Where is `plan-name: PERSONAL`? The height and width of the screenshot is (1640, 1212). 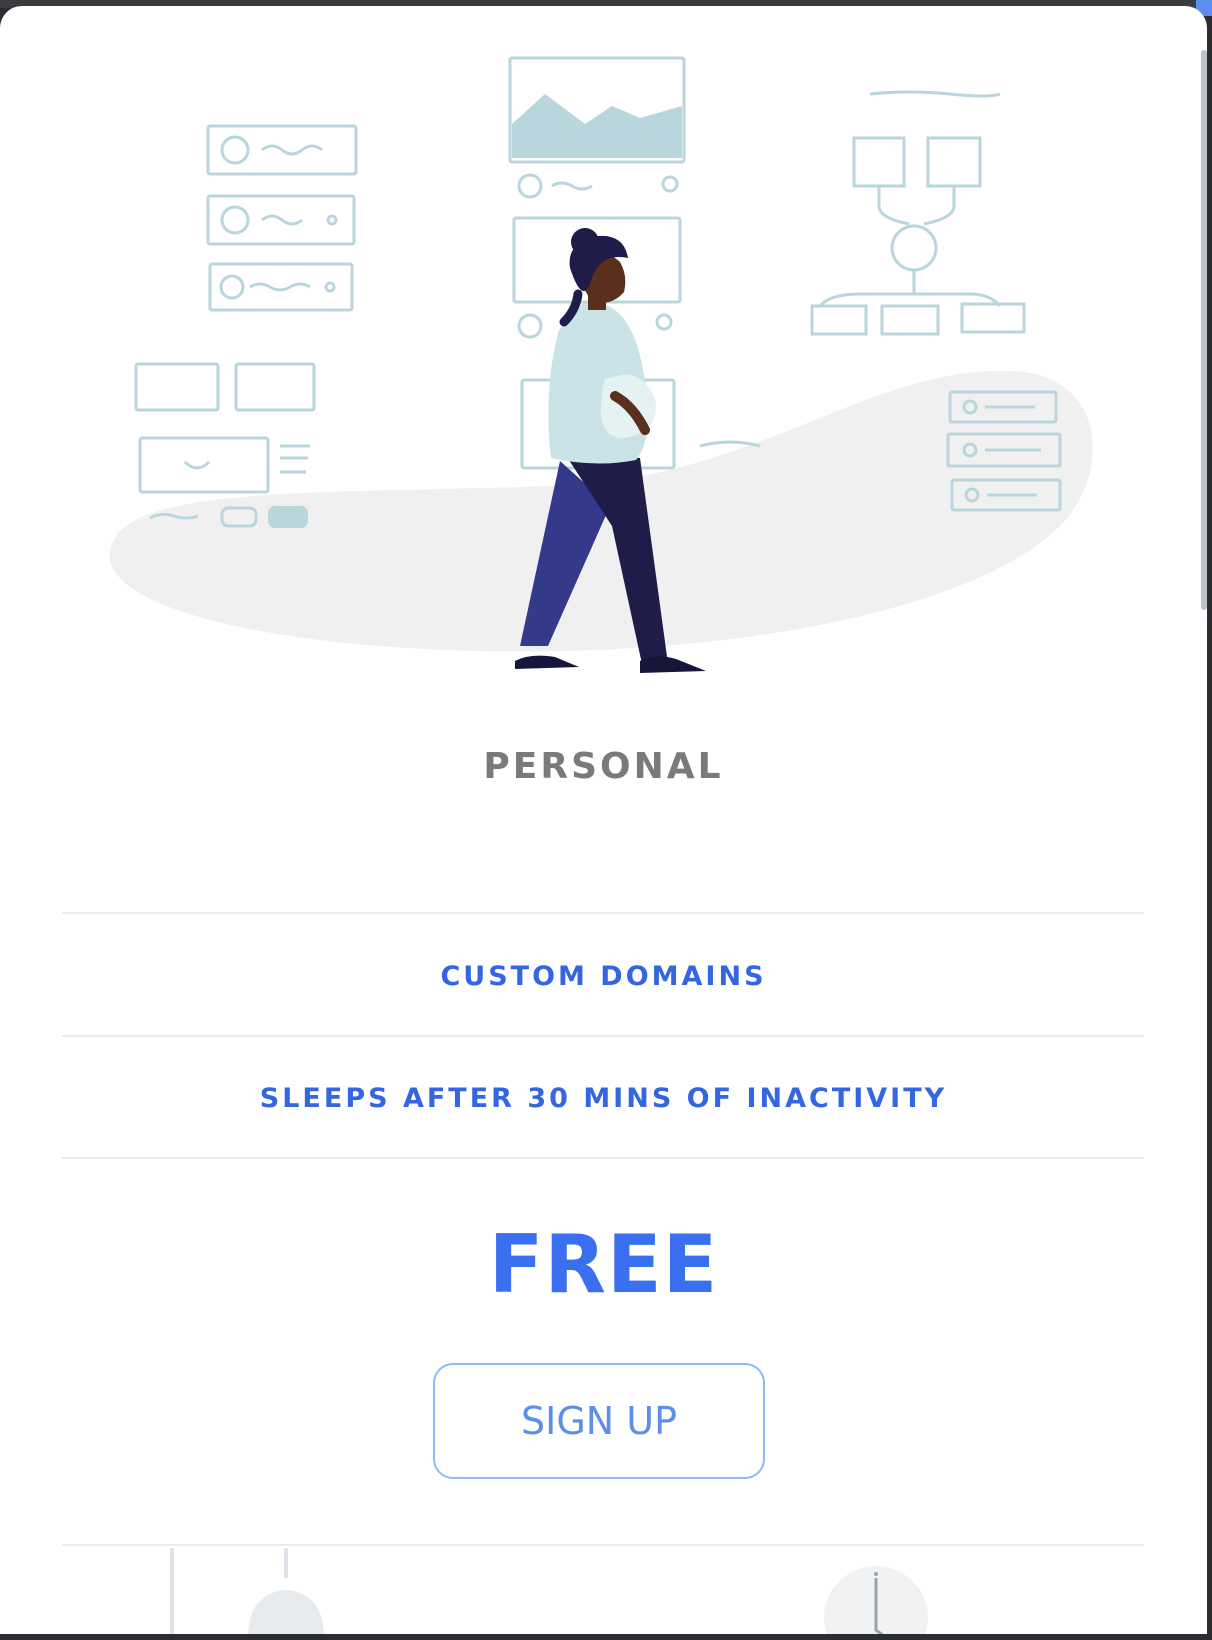 plan-name: PERSONAL is located at coordinates (603, 766).